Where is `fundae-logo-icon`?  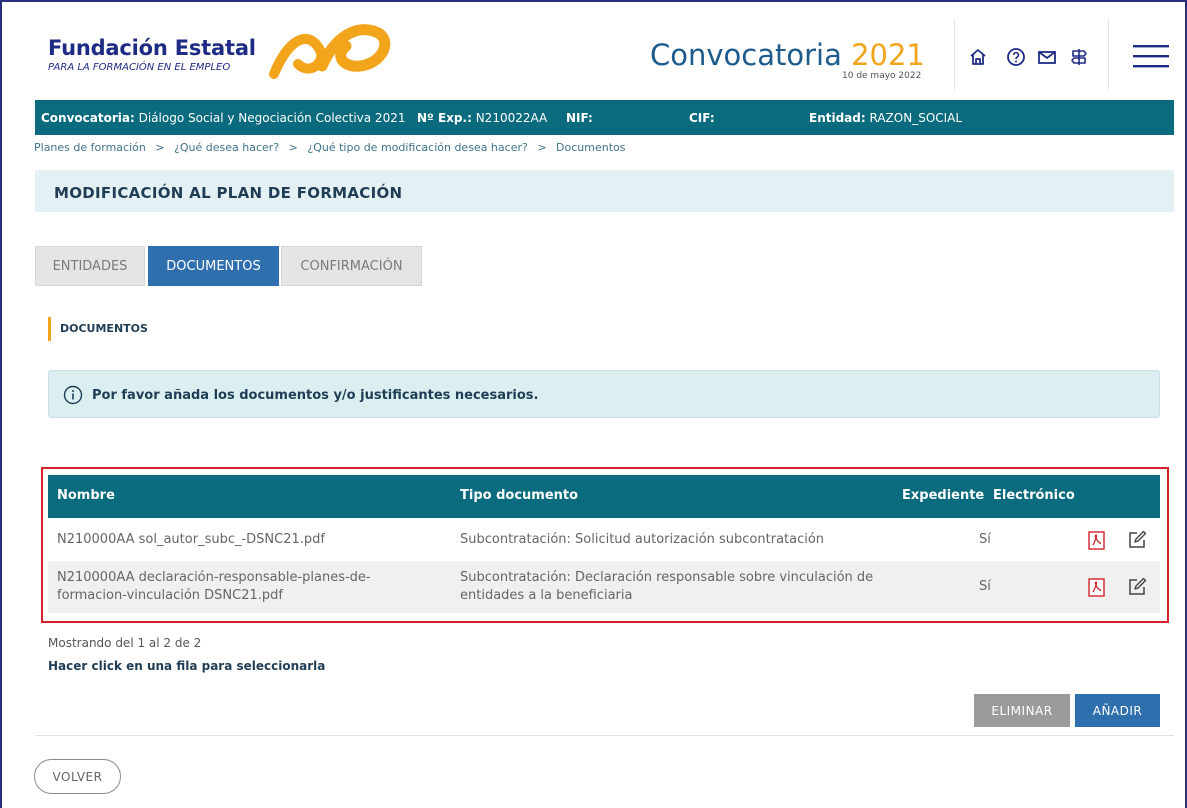
fundae-logo-icon is located at coordinates (330, 51).